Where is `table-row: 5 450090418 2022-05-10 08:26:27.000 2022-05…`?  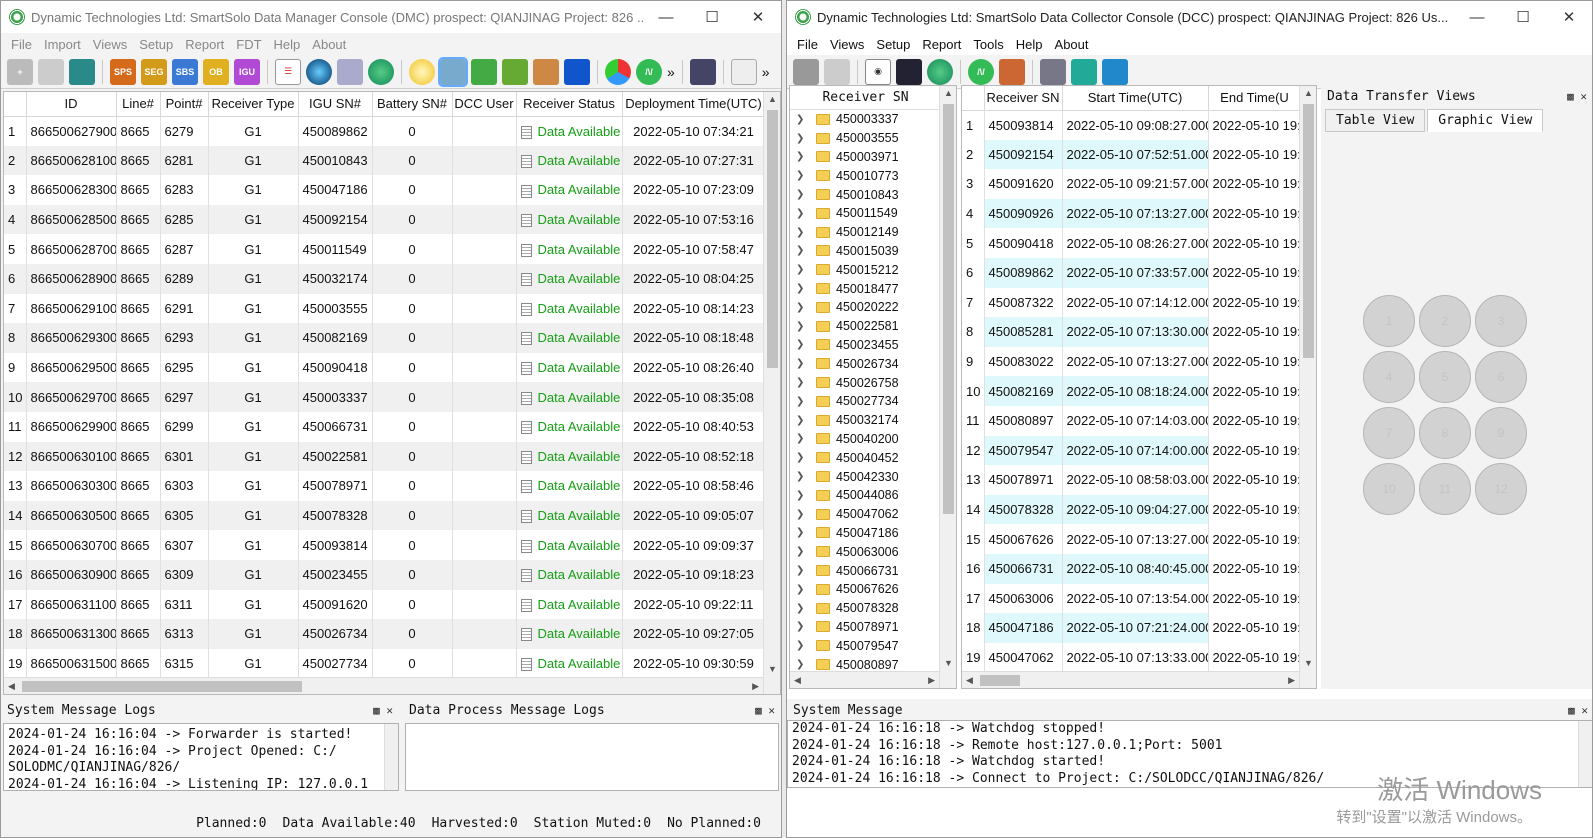 table-row: 5 450090418 2022-05-10 08:26:27.000 2022-05… is located at coordinates (1132, 243).